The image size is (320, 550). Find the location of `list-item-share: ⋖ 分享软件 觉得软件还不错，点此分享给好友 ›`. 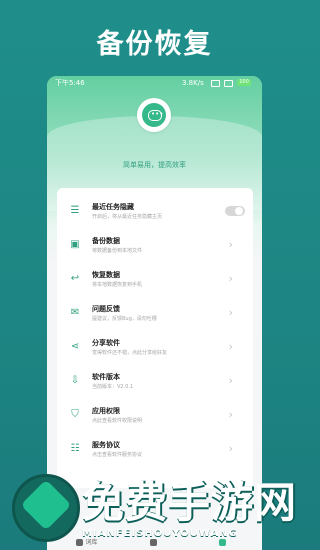

list-item-share: ⋖ 分享软件 觉得软件还不错，点此分享给好友 › is located at coordinates (155, 349).